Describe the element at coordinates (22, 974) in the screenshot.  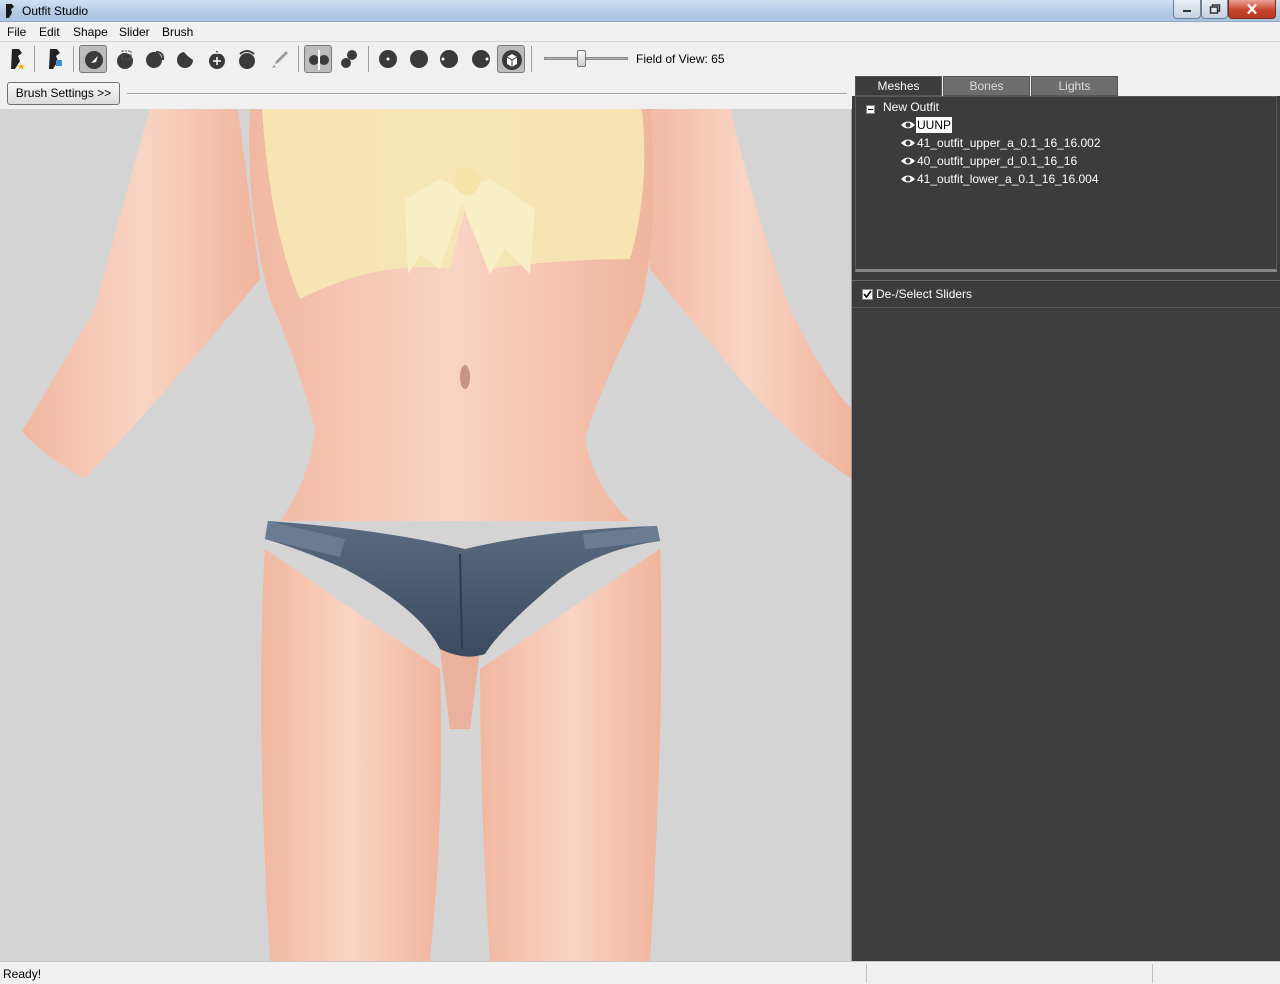
I see `status-text: Ready!` at that location.